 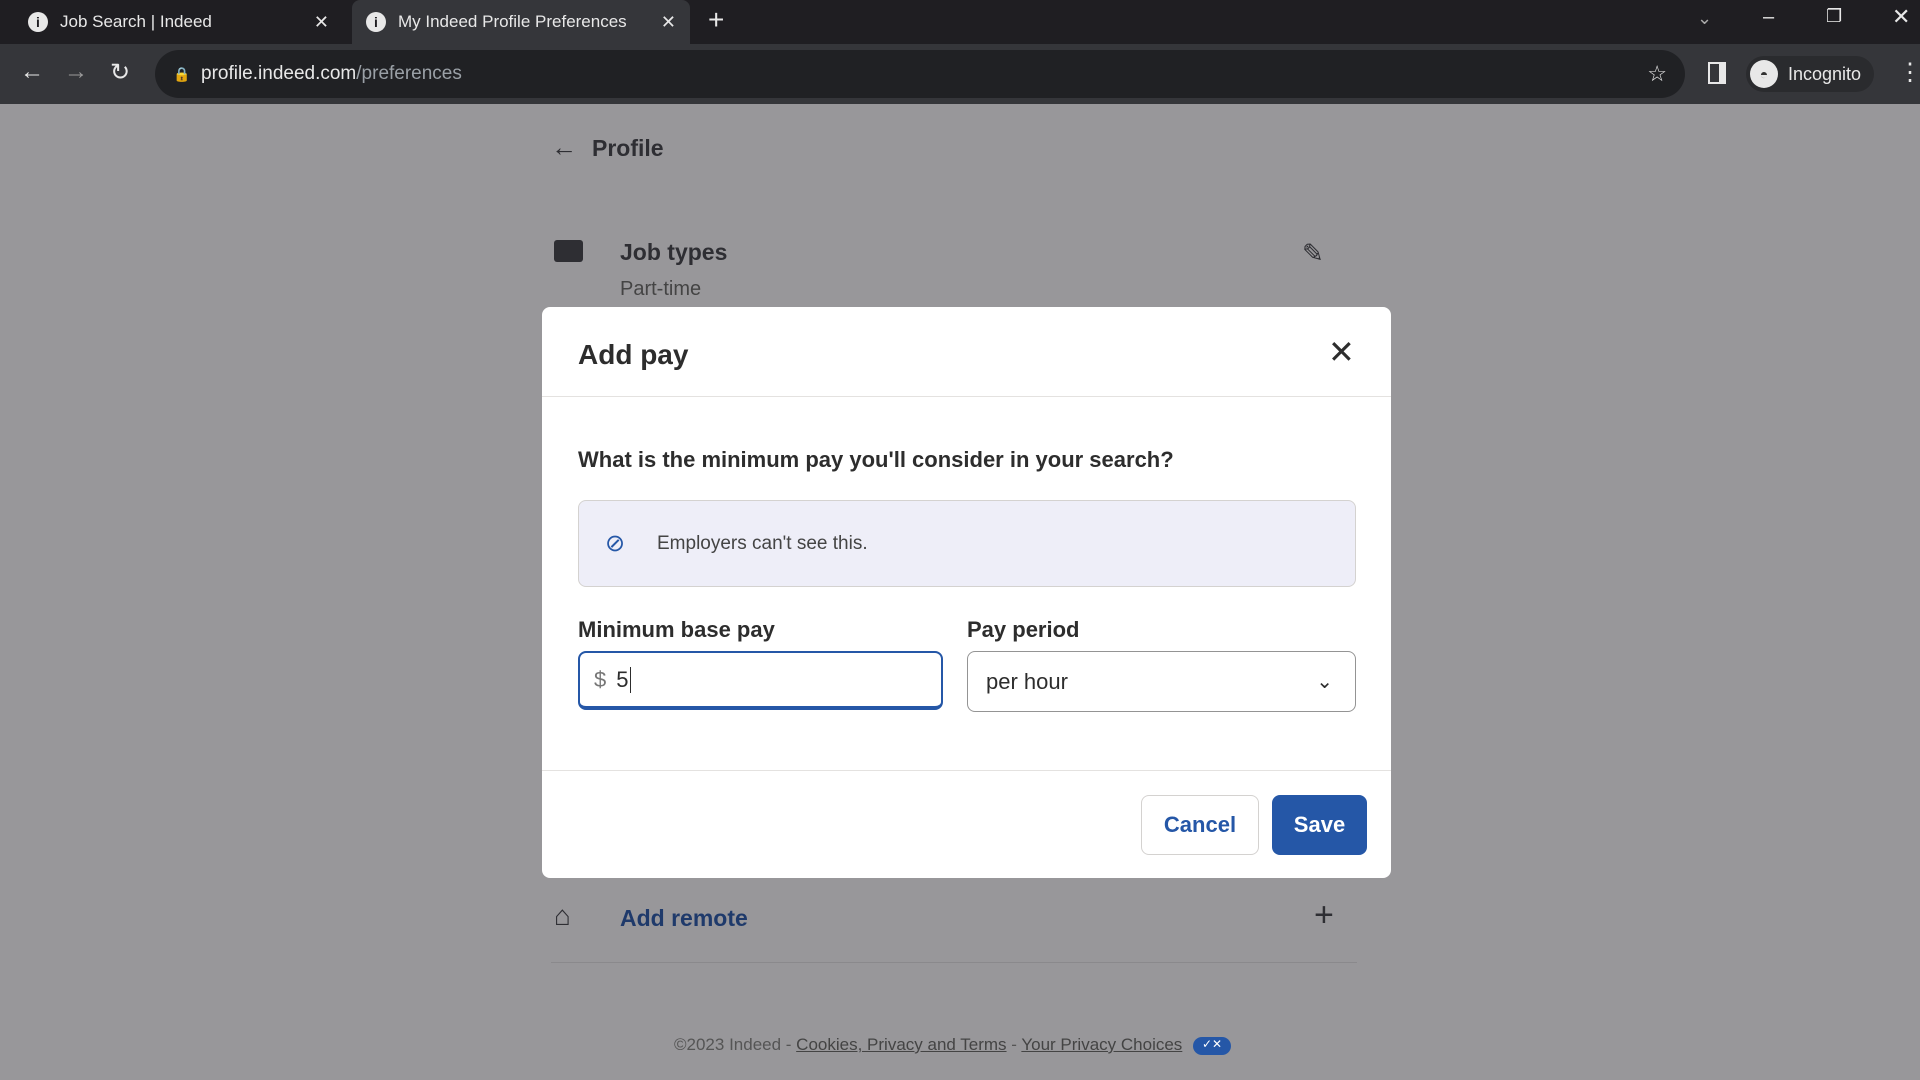 I want to click on home-icon: ⌂, so click(x=562, y=915).